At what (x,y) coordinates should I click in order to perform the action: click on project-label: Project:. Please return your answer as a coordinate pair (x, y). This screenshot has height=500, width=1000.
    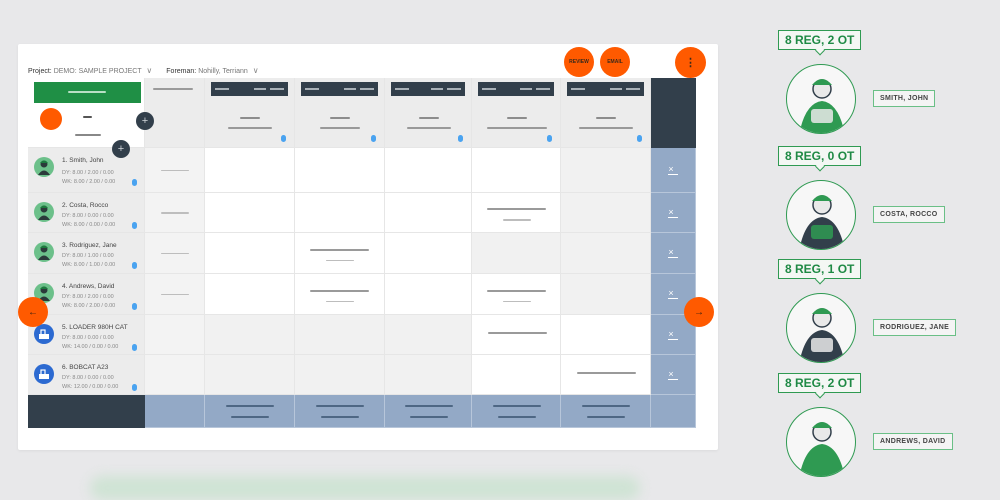
    Looking at the image, I should click on (40, 71).